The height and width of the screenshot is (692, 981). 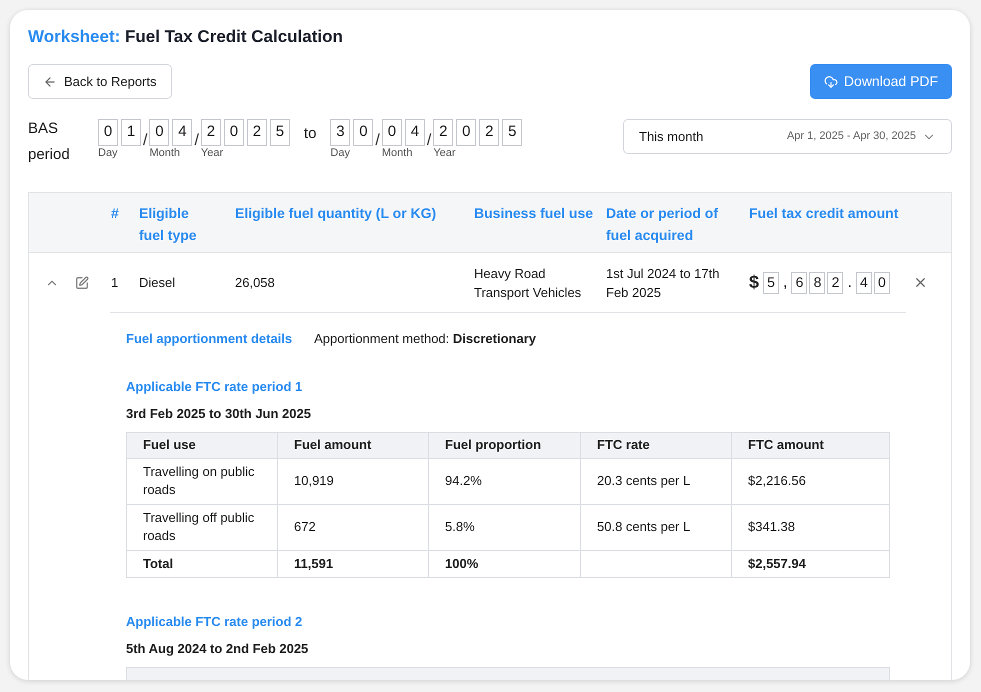 I want to click on period-range: 5th Aug 2024 to 2nd Feb 2025, so click(x=218, y=649).